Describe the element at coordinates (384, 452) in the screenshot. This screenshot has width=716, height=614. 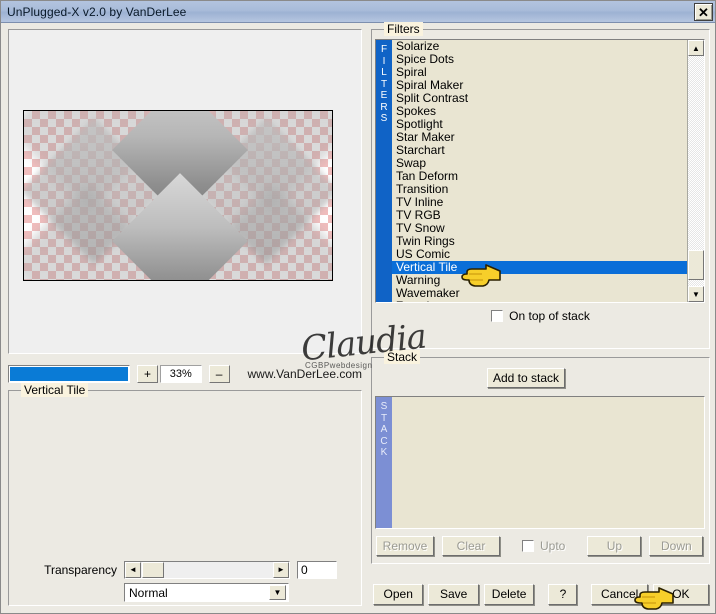
I see `stack-strip-letter: K` at that location.